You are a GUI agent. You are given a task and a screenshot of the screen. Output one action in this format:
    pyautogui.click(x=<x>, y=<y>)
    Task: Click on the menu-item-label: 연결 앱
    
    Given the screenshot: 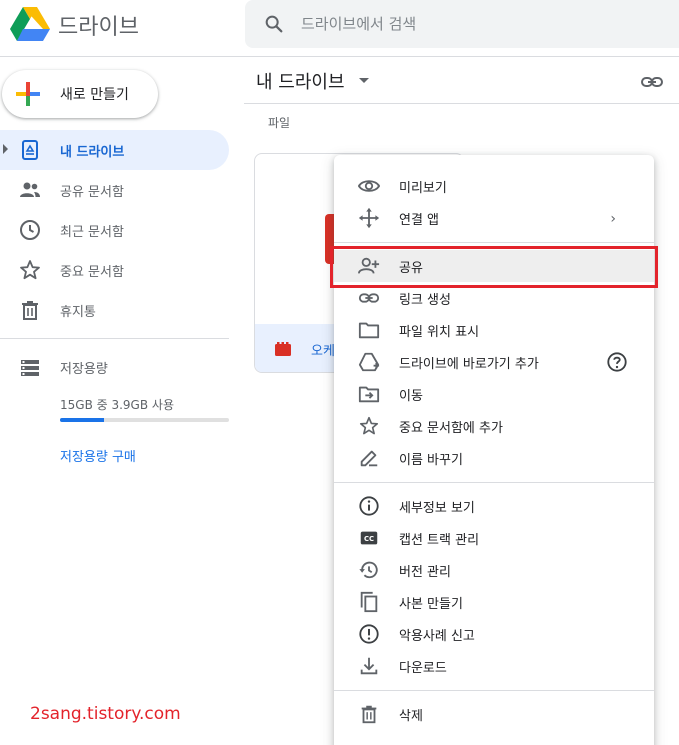 What is the action you would take?
    pyautogui.click(x=419, y=220)
    